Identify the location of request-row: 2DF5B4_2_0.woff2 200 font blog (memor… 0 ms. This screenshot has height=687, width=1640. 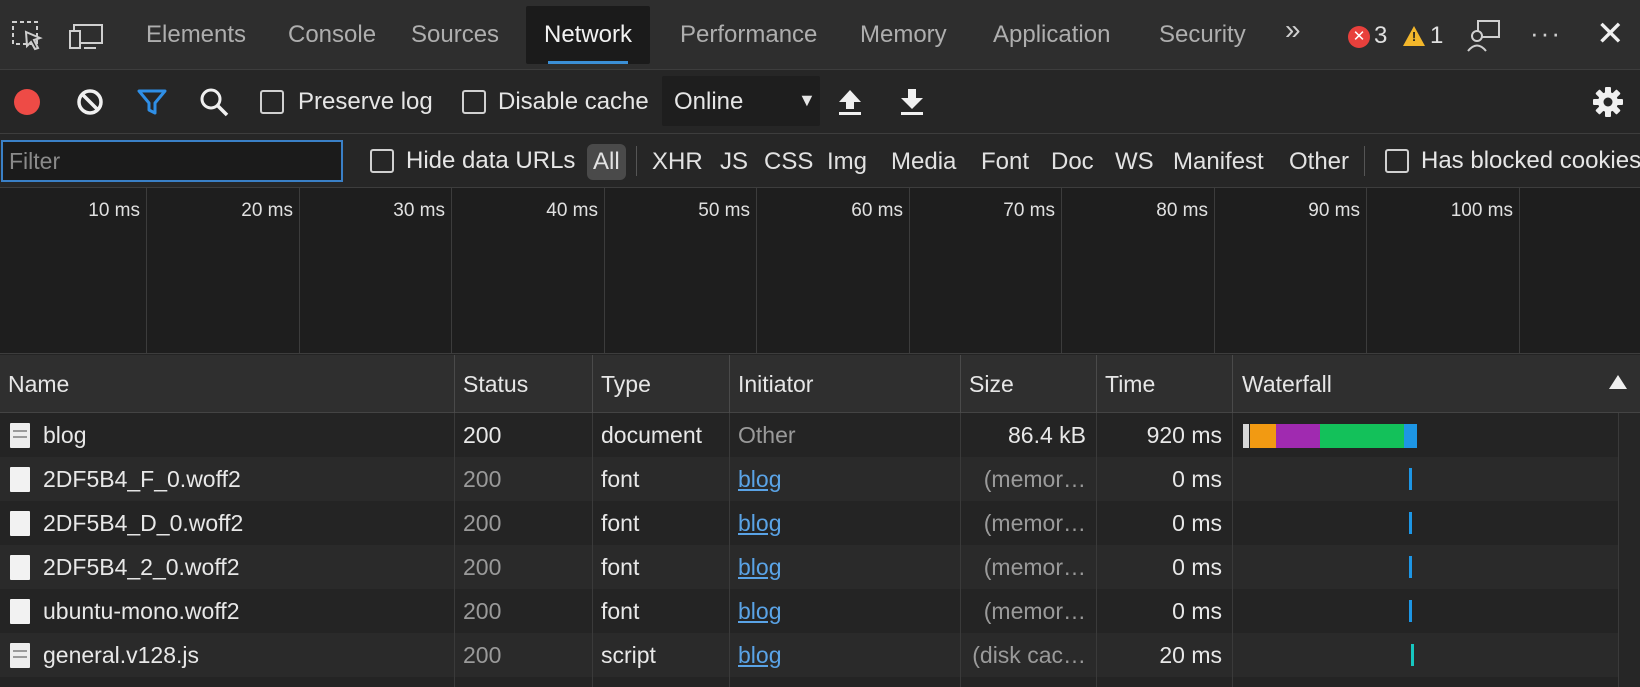
(820, 567).